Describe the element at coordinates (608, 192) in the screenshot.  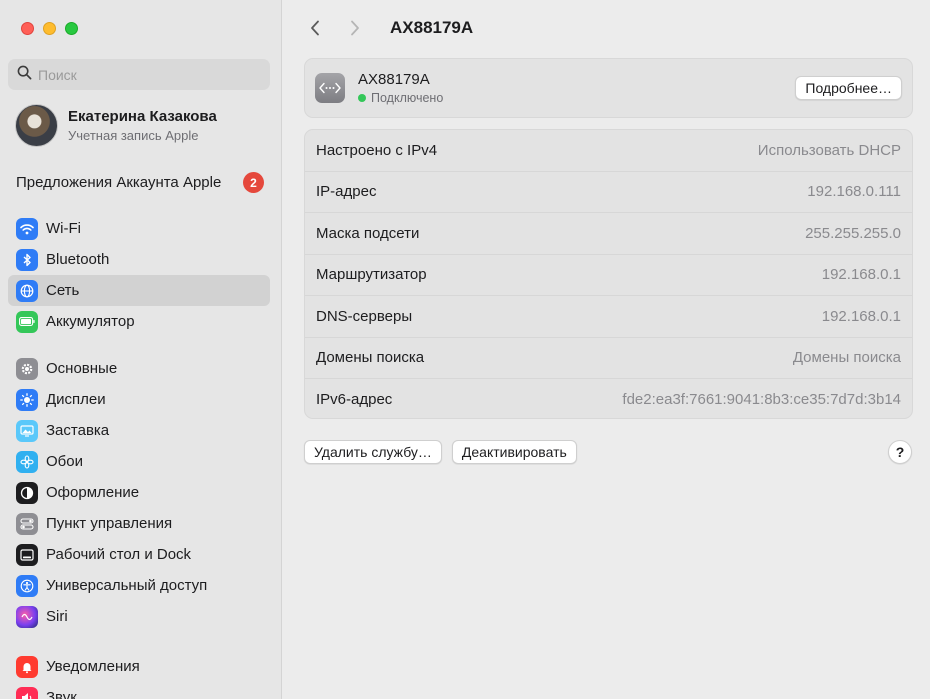
I see `info-row-ip-address: IP-адрес 192.168.0.111` at that location.